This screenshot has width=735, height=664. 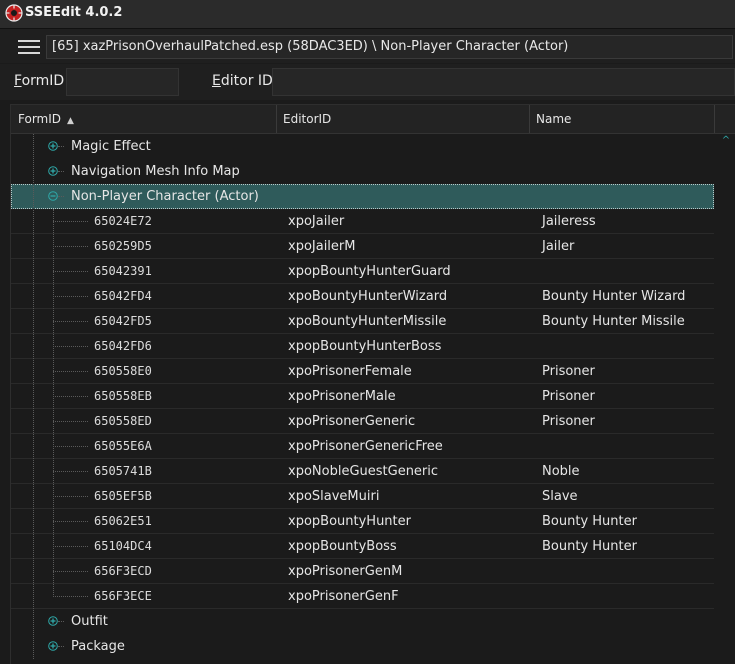 I want to click on tree-header: FormID ▲ EditorID Name, so click(x=373, y=119).